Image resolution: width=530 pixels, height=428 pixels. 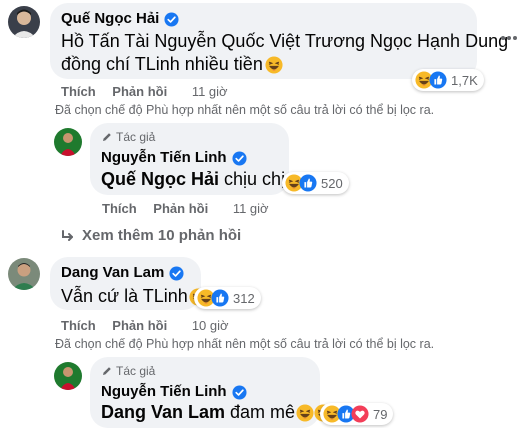 What do you see at coordinates (244, 298) in the screenshot?
I see `reaction-count: 312` at bounding box center [244, 298].